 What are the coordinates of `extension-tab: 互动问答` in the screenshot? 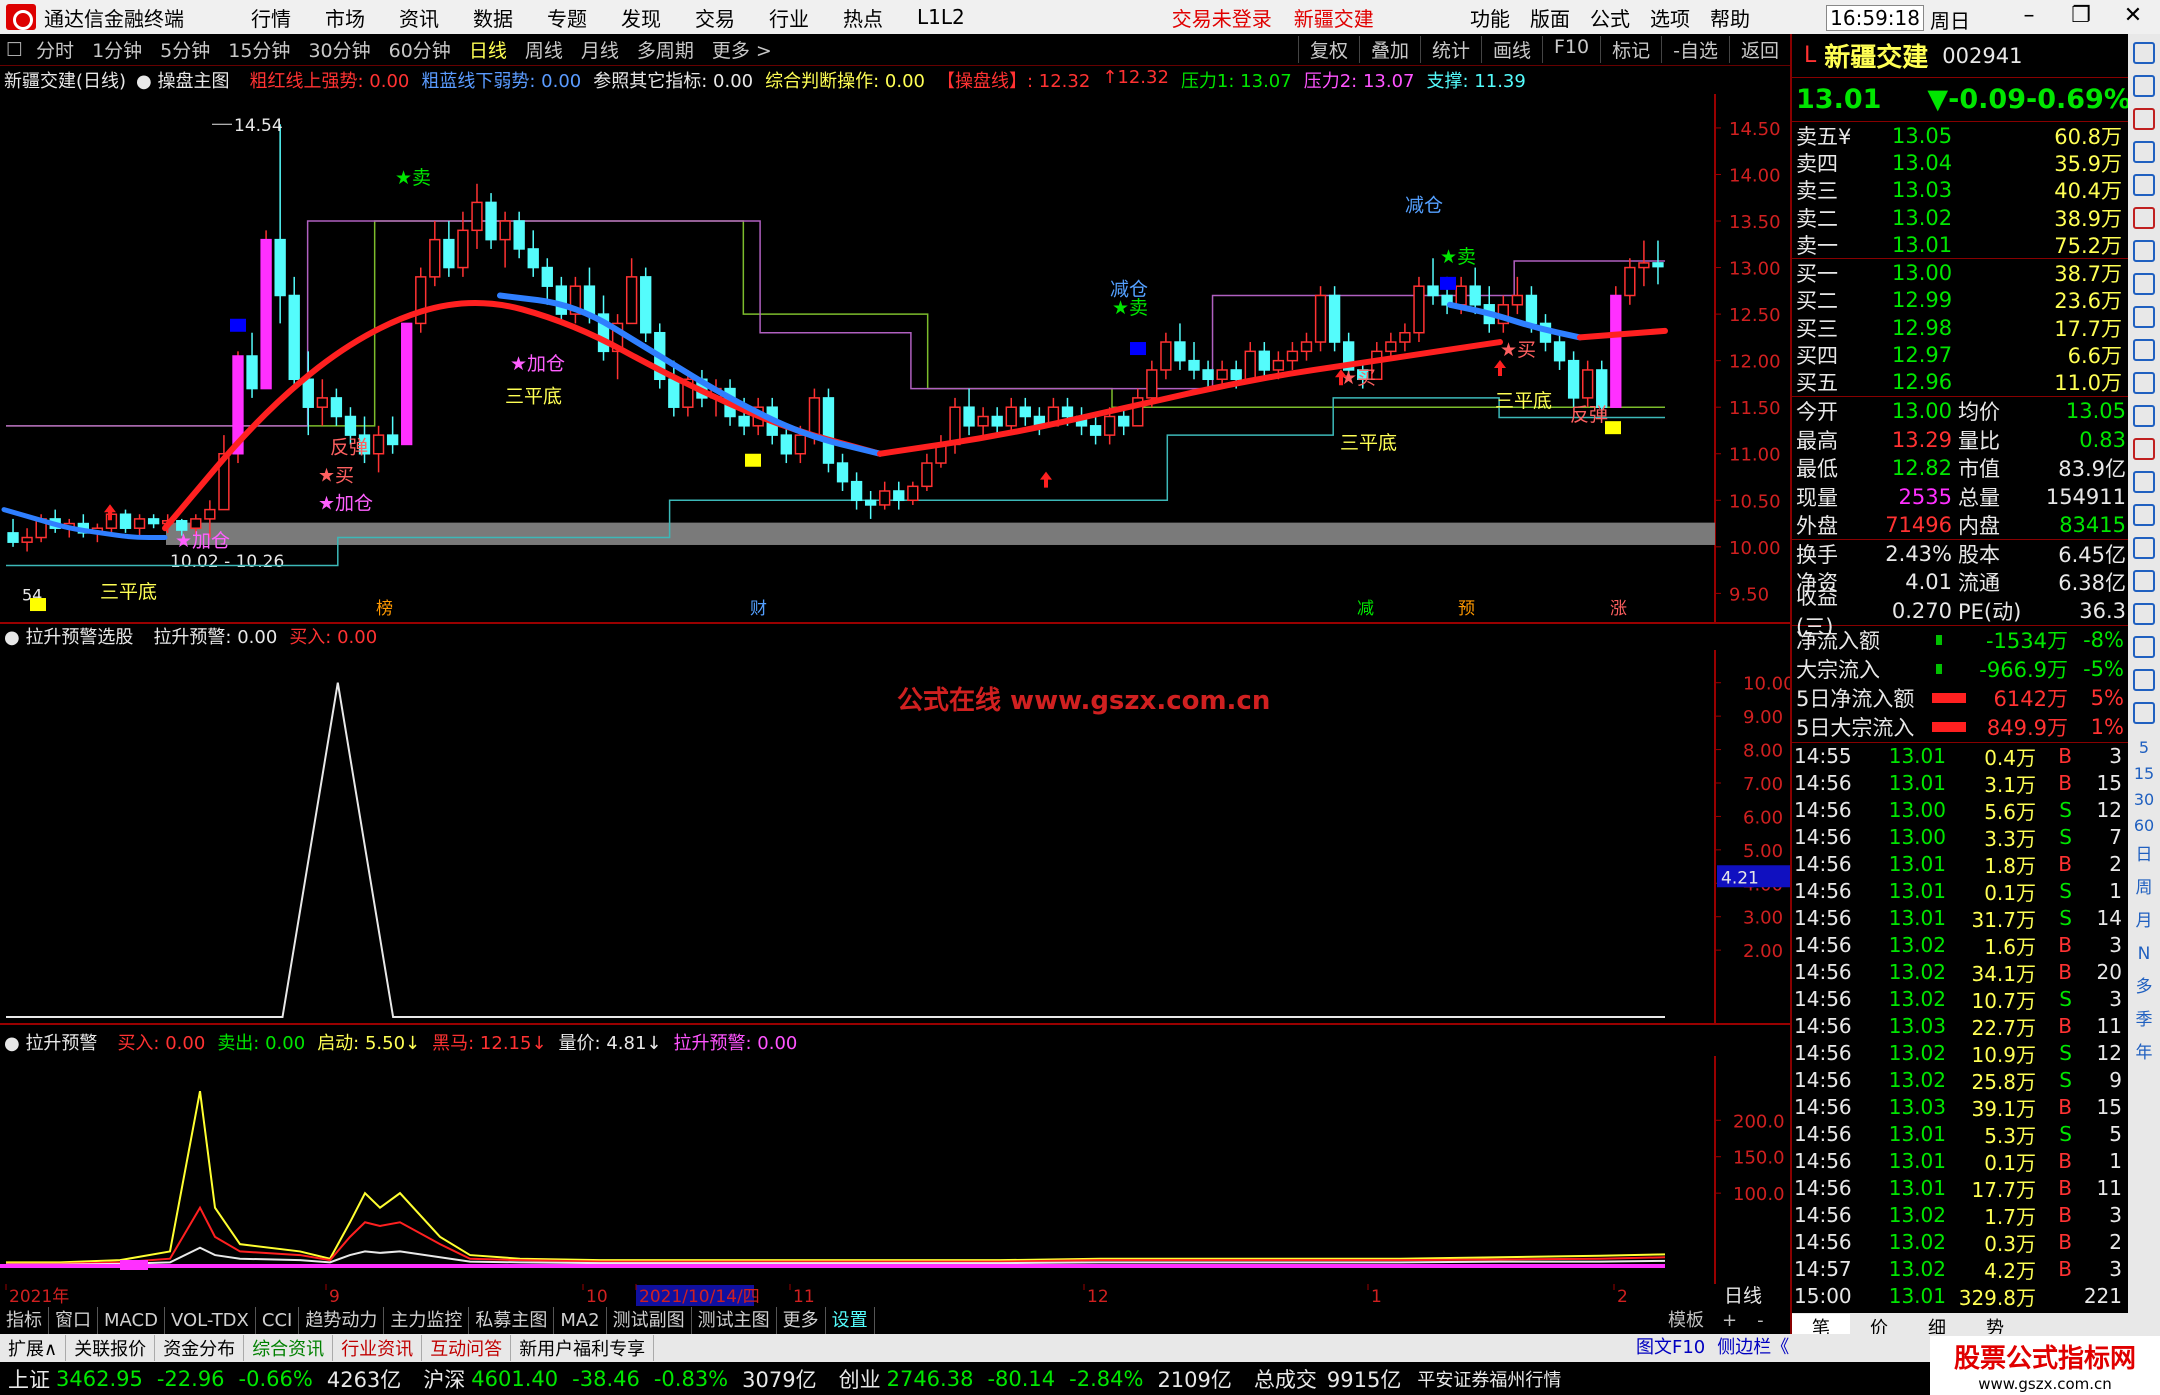 It's located at (467, 1348).